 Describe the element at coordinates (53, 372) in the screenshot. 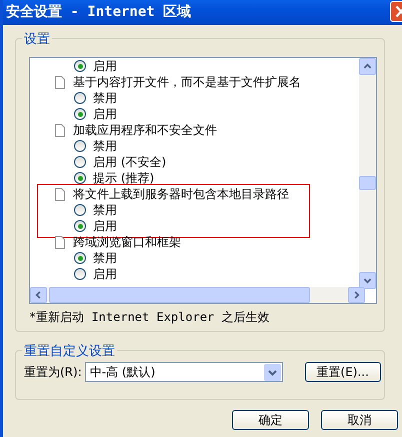

I see `field-label: 重置为(R):` at that location.